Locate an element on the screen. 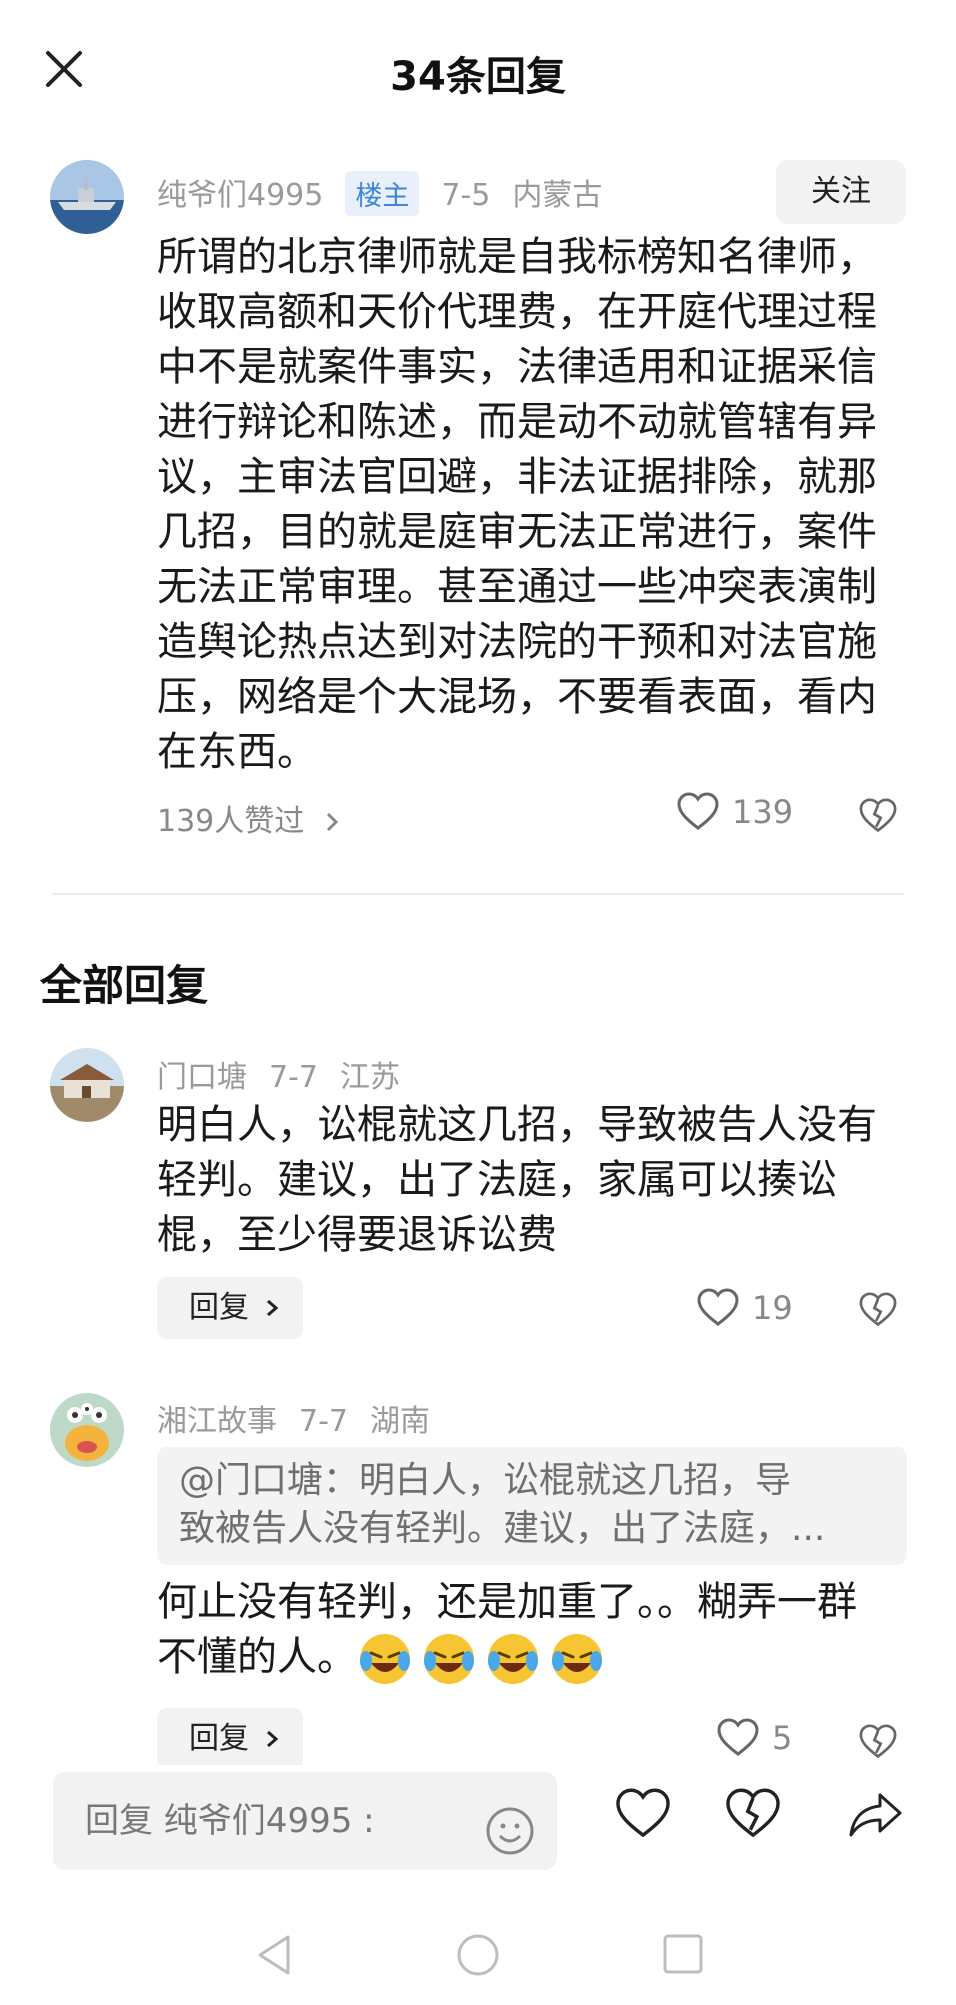 The height and width of the screenshot is (2005, 956). avatar-house is located at coordinates (87, 1085).